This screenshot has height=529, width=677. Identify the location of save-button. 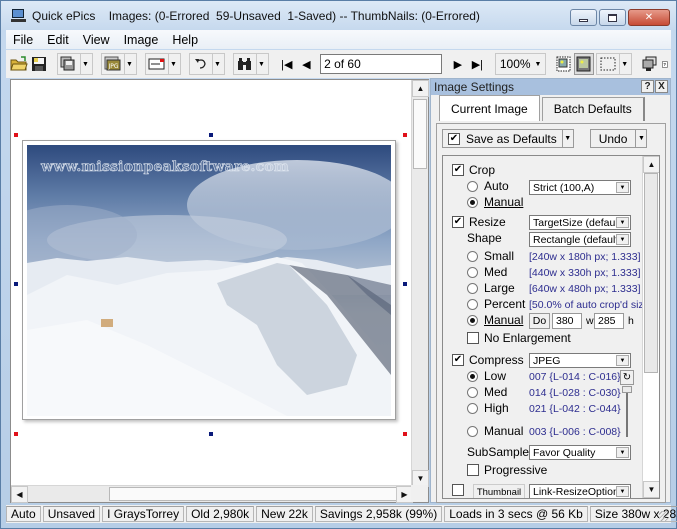
(39, 64).